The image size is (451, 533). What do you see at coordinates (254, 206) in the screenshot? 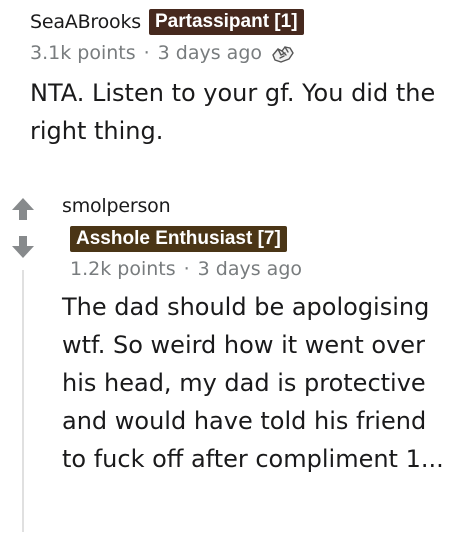
I see `comment-header: smolperson` at bounding box center [254, 206].